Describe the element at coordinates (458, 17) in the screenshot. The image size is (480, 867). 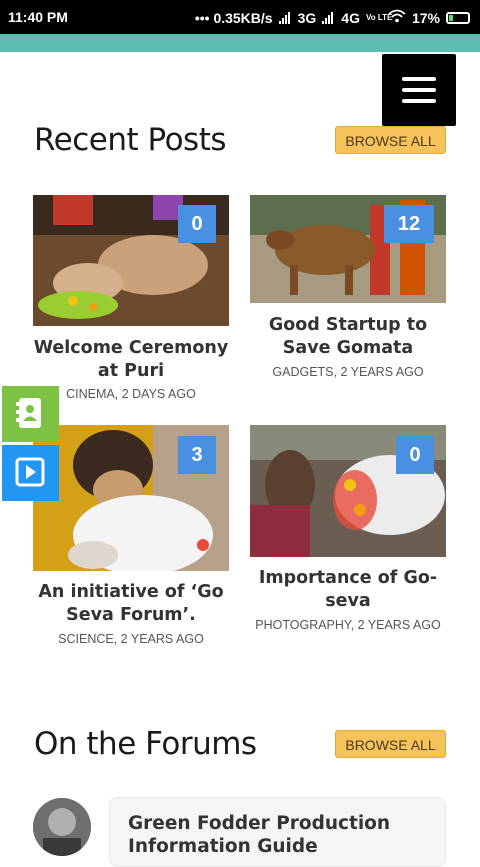
I see `battery-icon` at that location.